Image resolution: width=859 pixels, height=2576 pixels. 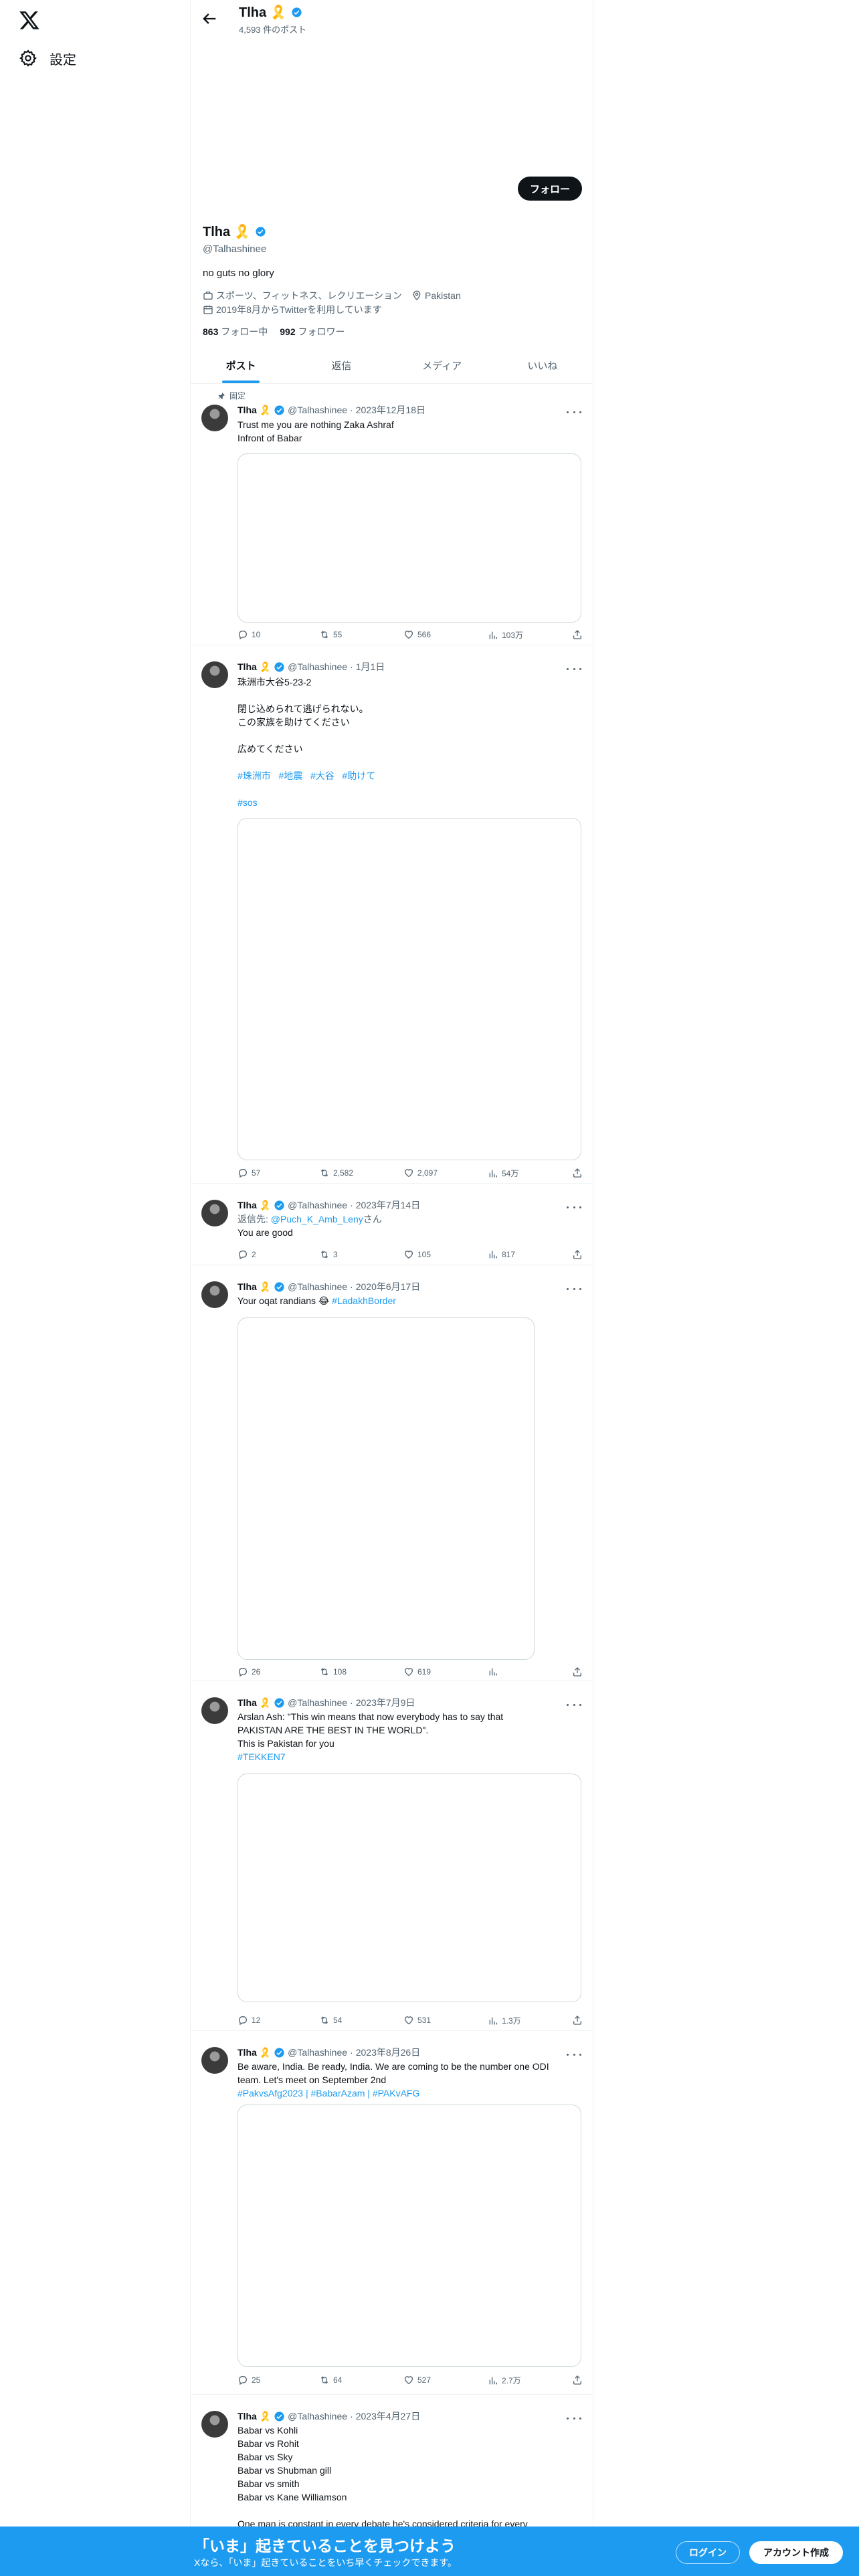 I want to click on tweet-actions: 12 54 531 1.3万, so click(x=411, y=2022).